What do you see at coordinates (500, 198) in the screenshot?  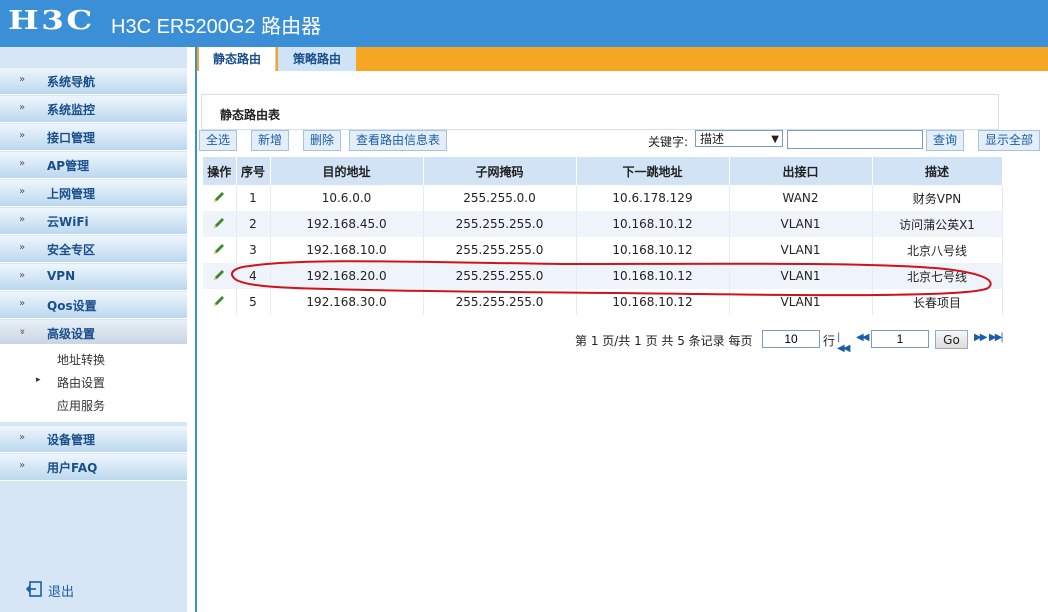 I see `mask-cell: 255.255.0.0` at bounding box center [500, 198].